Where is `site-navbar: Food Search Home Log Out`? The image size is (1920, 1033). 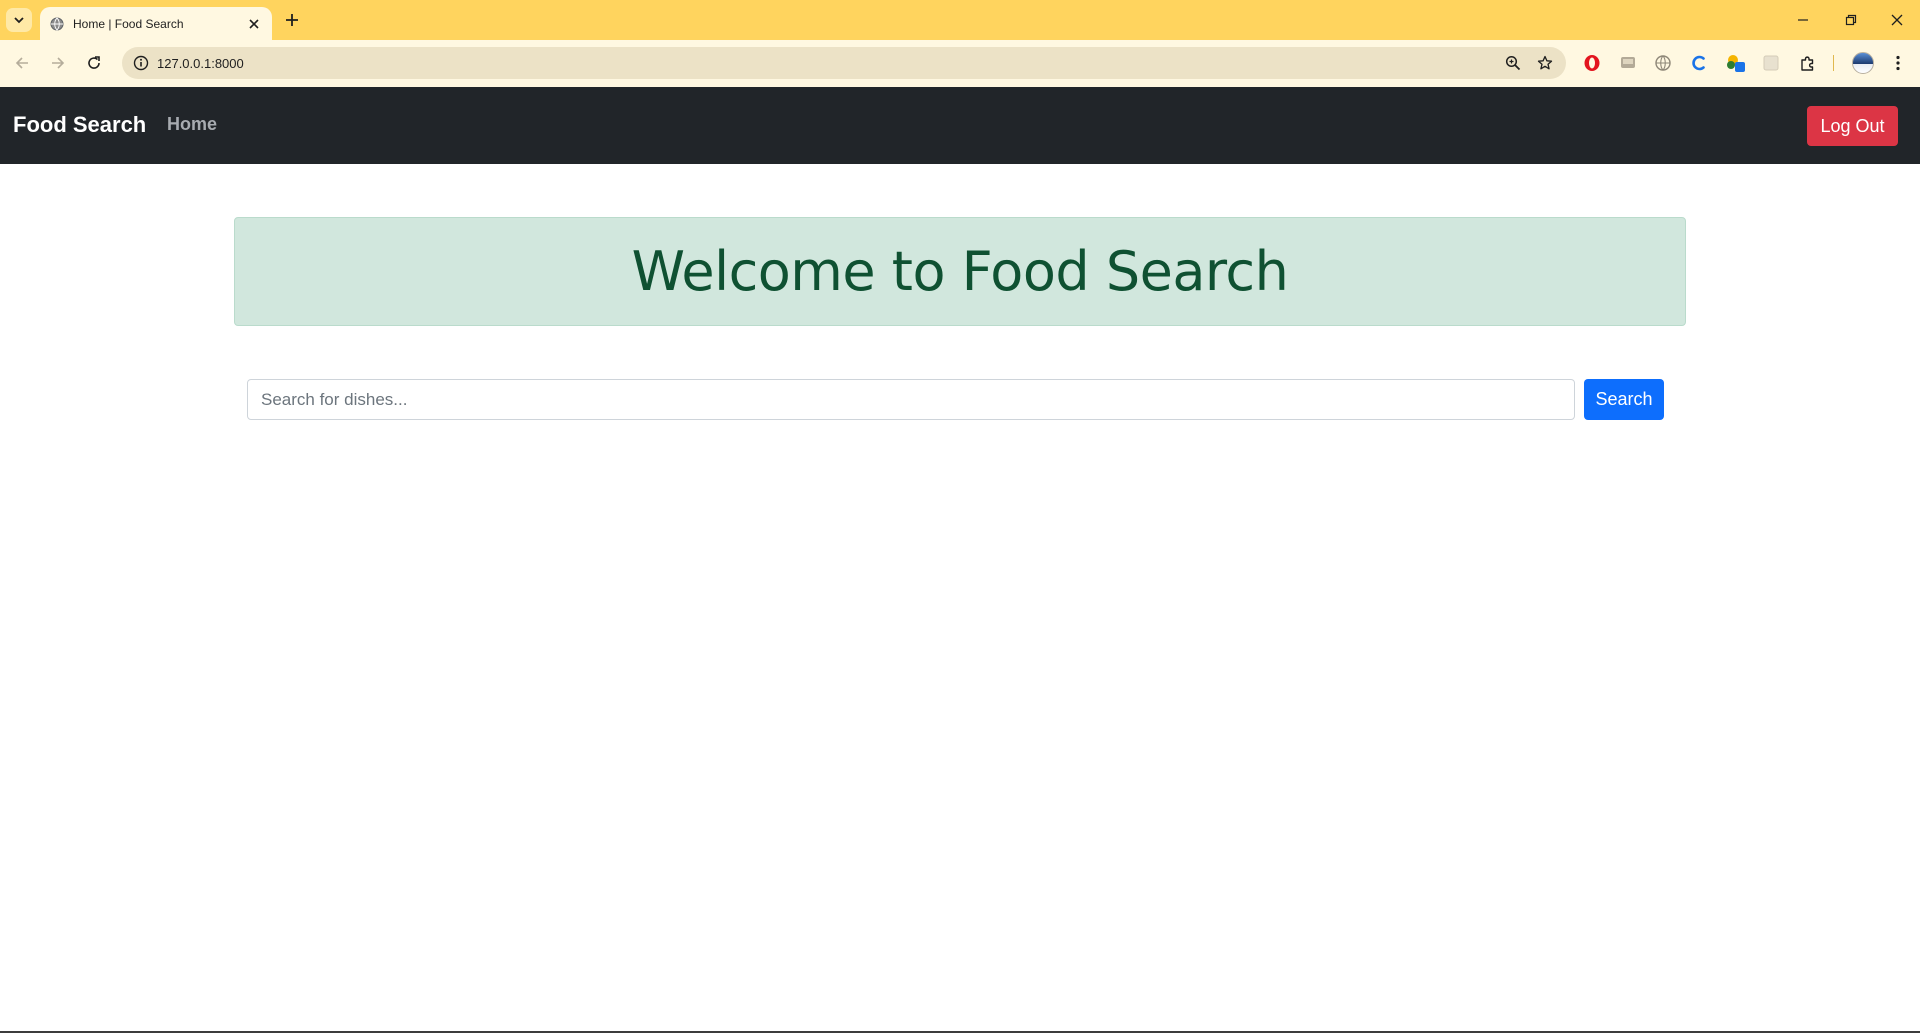
site-navbar: Food Search Home Log Out is located at coordinates (960, 125).